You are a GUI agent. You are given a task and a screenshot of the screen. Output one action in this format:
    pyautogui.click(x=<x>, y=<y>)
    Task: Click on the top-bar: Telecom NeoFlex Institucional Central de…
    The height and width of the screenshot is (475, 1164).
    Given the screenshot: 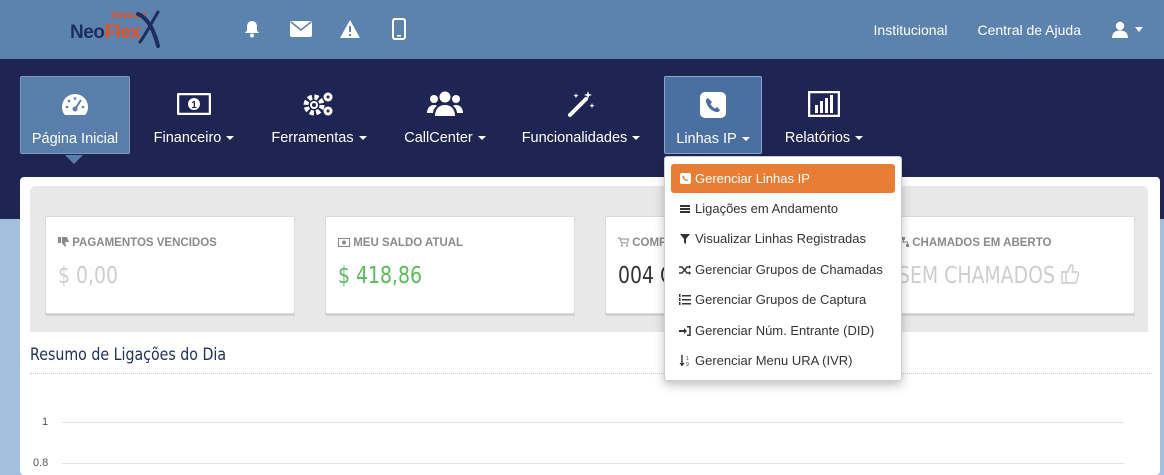 What is the action you would take?
    pyautogui.click(x=582, y=29)
    